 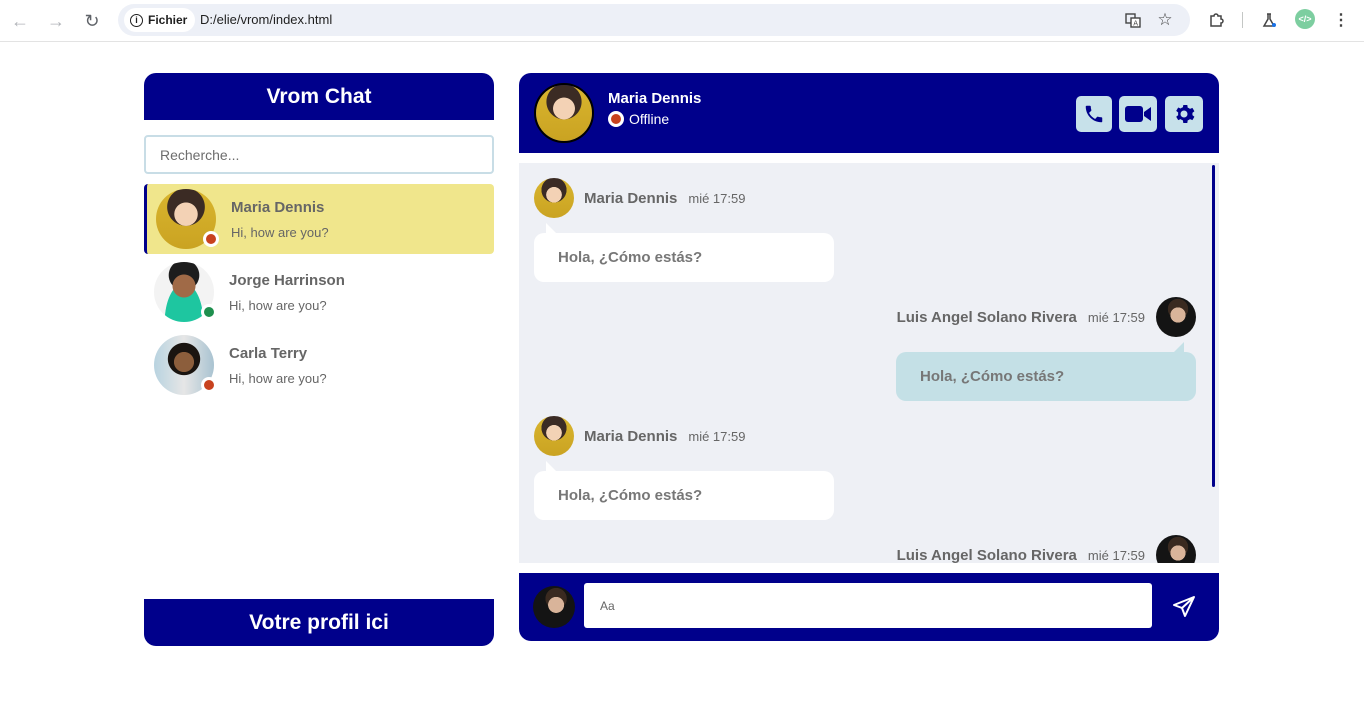 I want to click on paper-plane-icon, so click(x=1184, y=606).